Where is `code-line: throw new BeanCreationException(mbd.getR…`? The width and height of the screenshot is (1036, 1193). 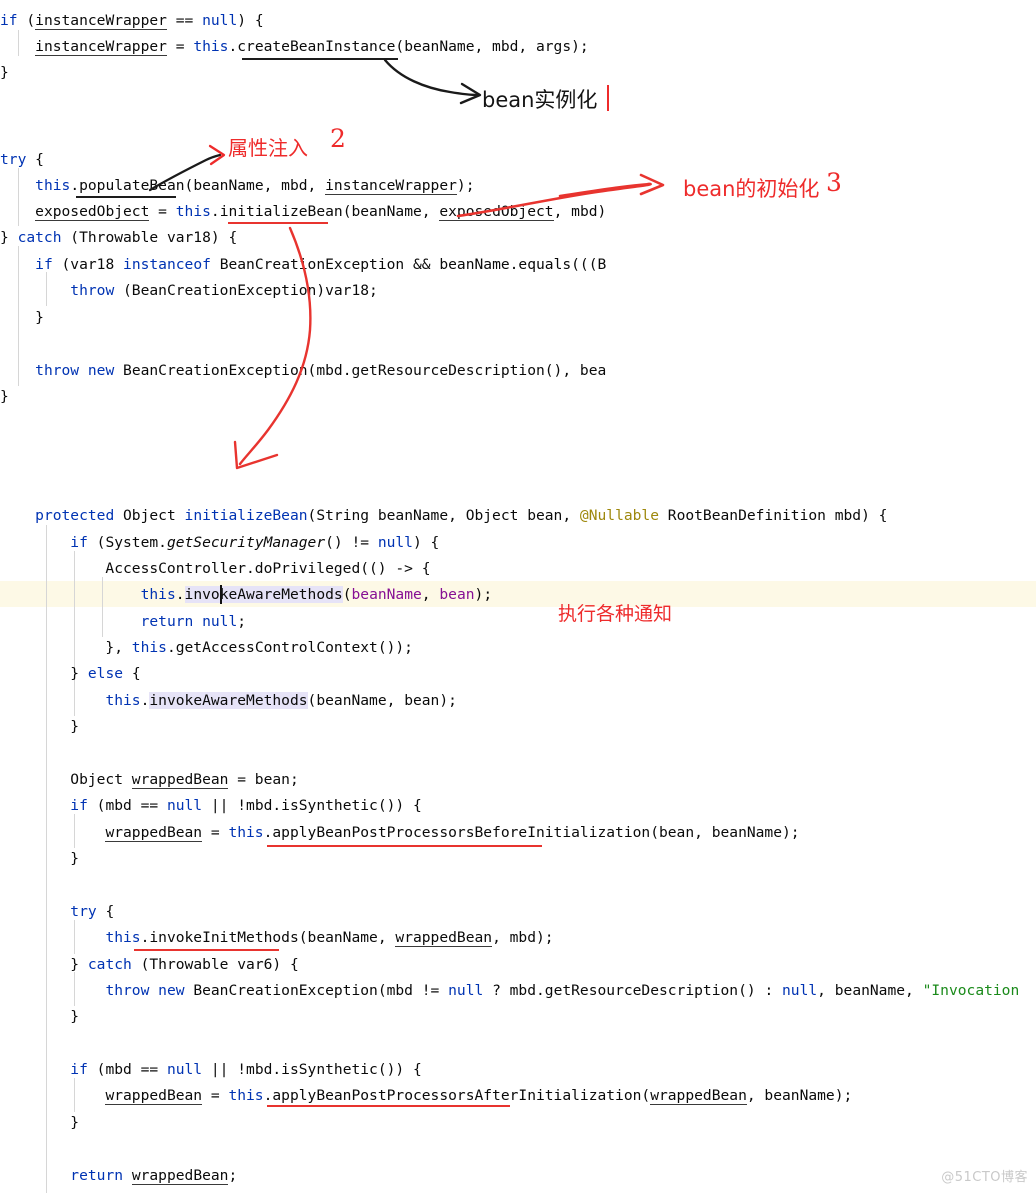
code-line: throw new BeanCreationException(mbd.getR… is located at coordinates (518, 371).